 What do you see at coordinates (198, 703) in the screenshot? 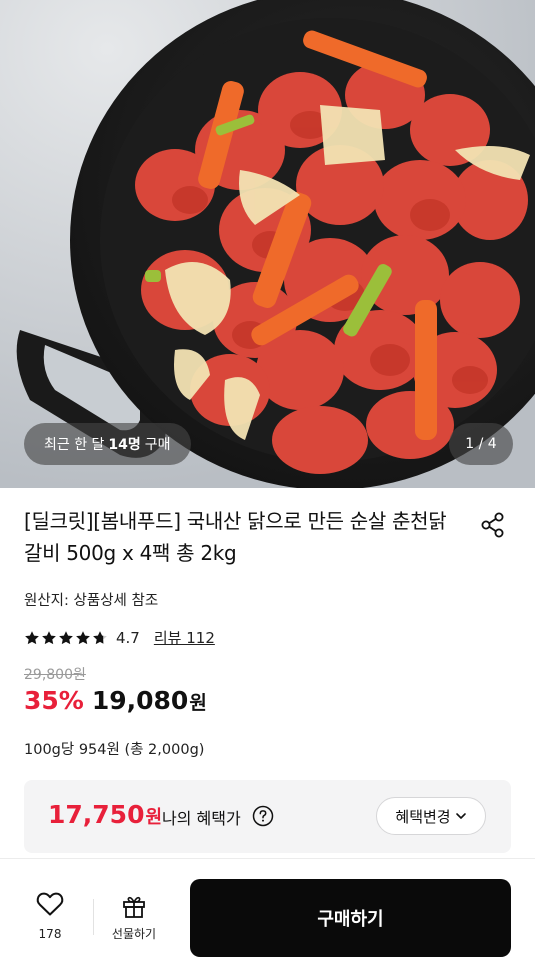
I see `sale-price-currency: 원` at bounding box center [198, 703].